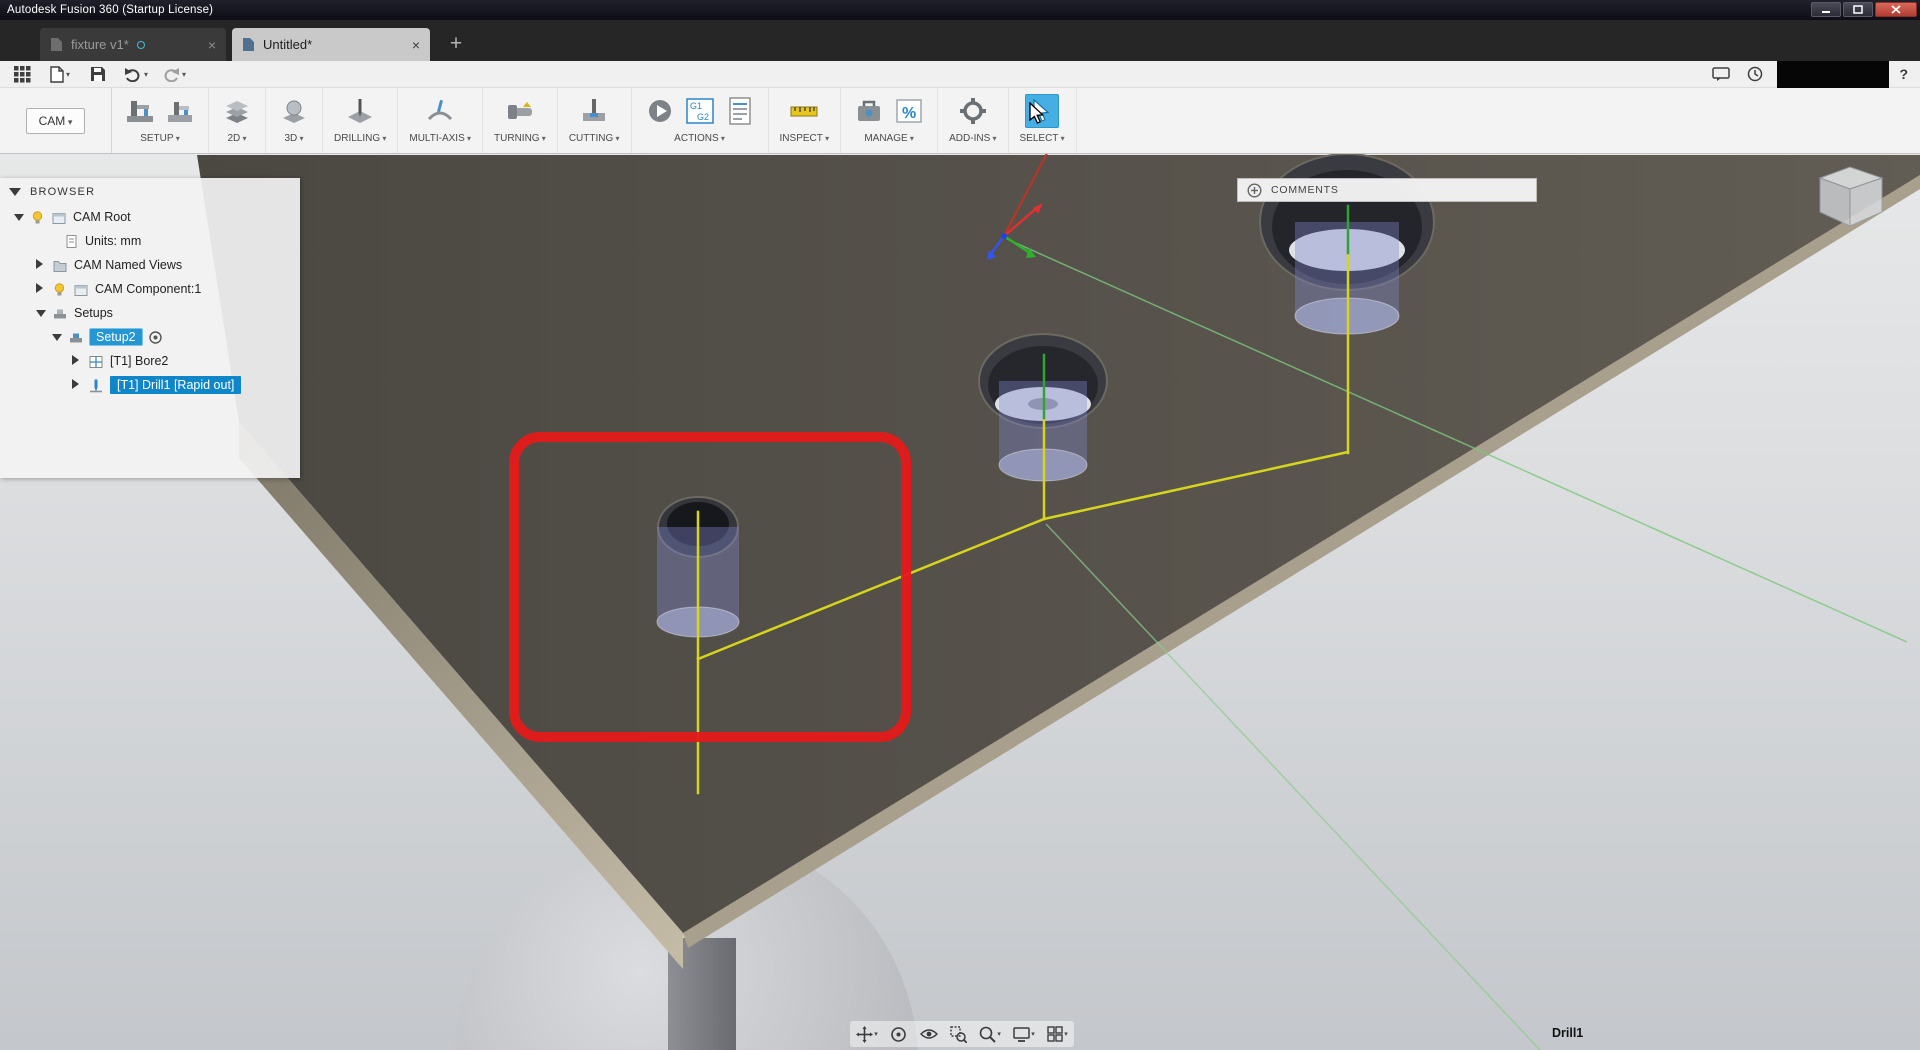  Describe the element at coordinates (696, 106) in the screenshot. I see `svg-text: G1` at that location.